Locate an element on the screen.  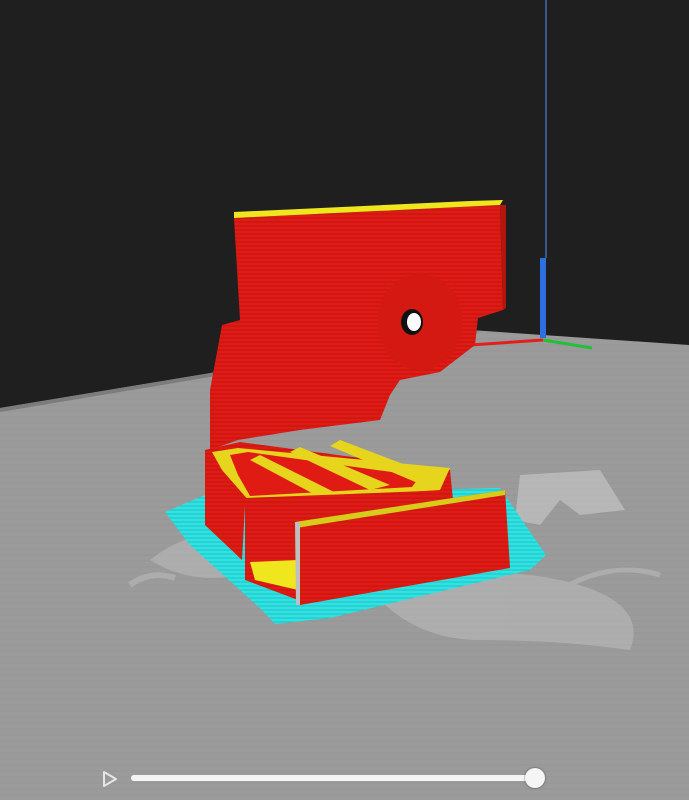
layer-progress-slider is located at coordinates (338, 778).